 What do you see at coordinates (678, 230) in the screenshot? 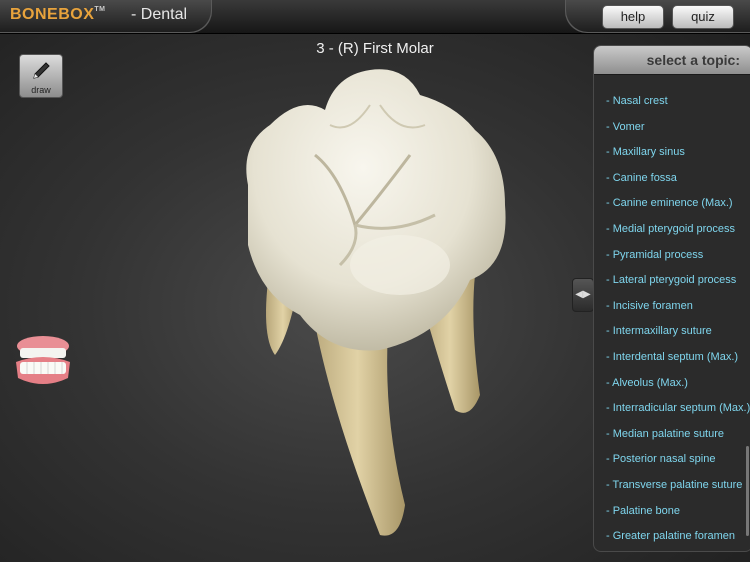
I see `topic-item: - Medial pterygoid process` at bounding box center [678, 230].